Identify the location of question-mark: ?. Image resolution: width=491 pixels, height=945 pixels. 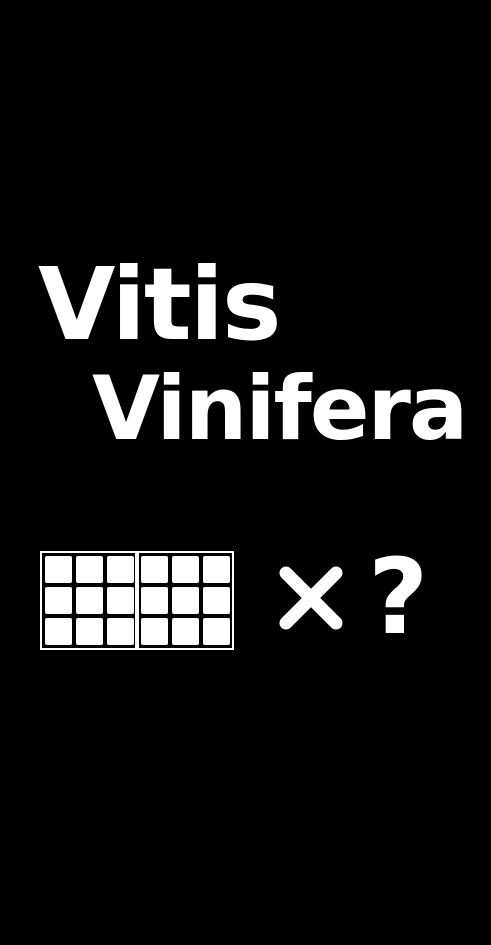
(398, 597).